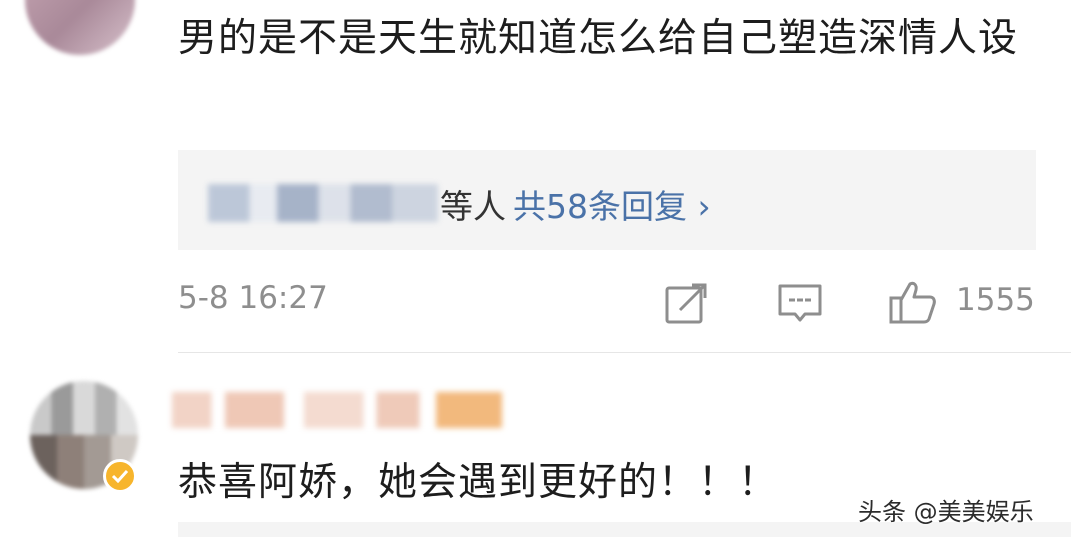 This screenshot has height=537, width=1071. I want to click on reply-button, so click(800, 304).